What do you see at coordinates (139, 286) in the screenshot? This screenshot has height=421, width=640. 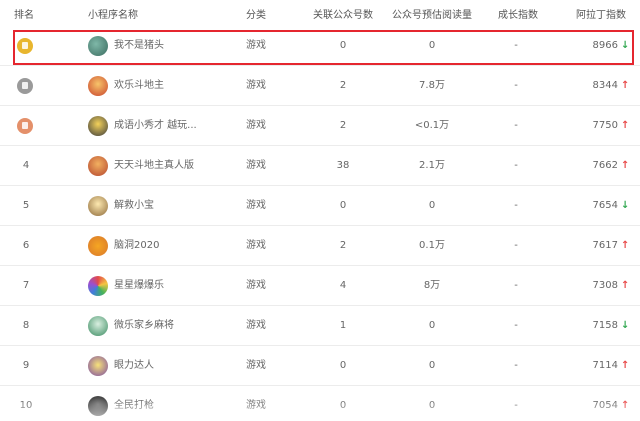 I see `miniprogram-name: 星星爆爆乐` at bounding box center [139, 286].